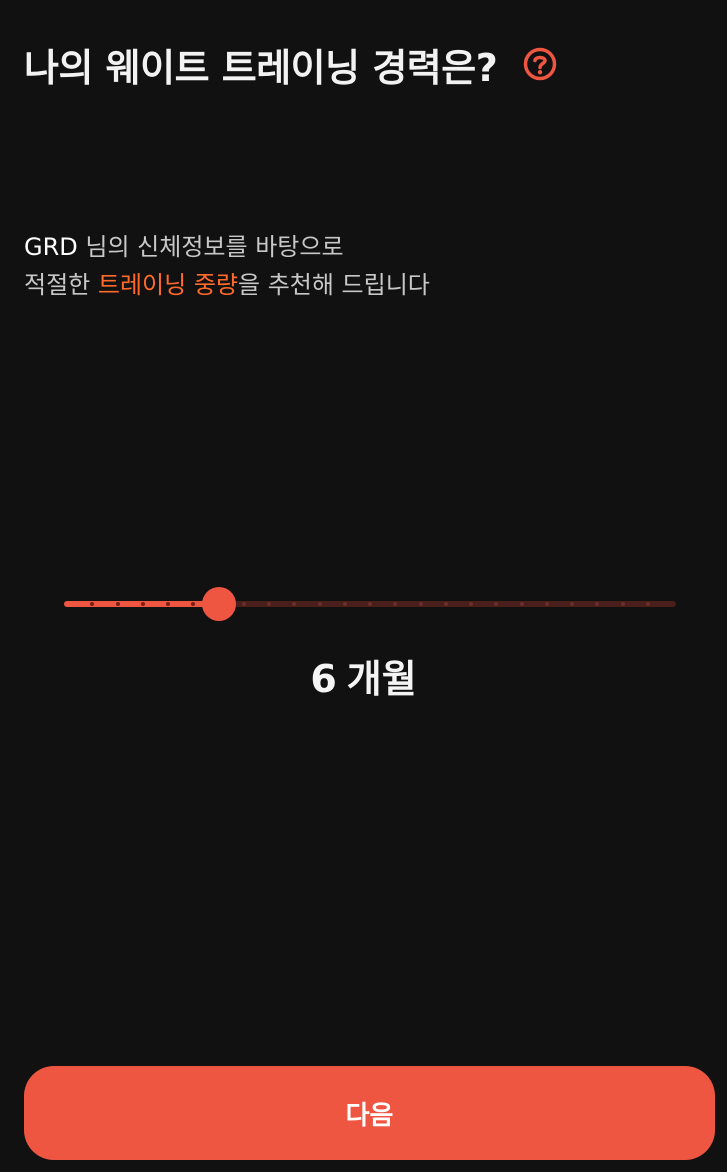 The height and width of the screenshot is (1172, 727). Describe the element at coordinates (61, 285) in the screenshot. I see `description-line-2-before: 적절한` at that location.